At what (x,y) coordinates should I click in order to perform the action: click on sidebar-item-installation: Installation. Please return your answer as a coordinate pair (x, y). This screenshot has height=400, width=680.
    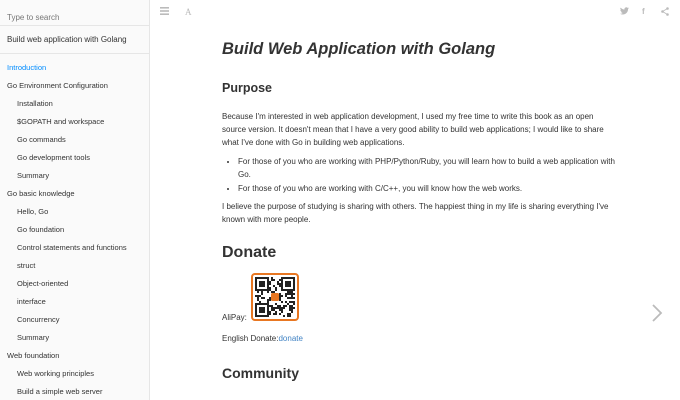
    Looking at the image, I should click on (74, 104).